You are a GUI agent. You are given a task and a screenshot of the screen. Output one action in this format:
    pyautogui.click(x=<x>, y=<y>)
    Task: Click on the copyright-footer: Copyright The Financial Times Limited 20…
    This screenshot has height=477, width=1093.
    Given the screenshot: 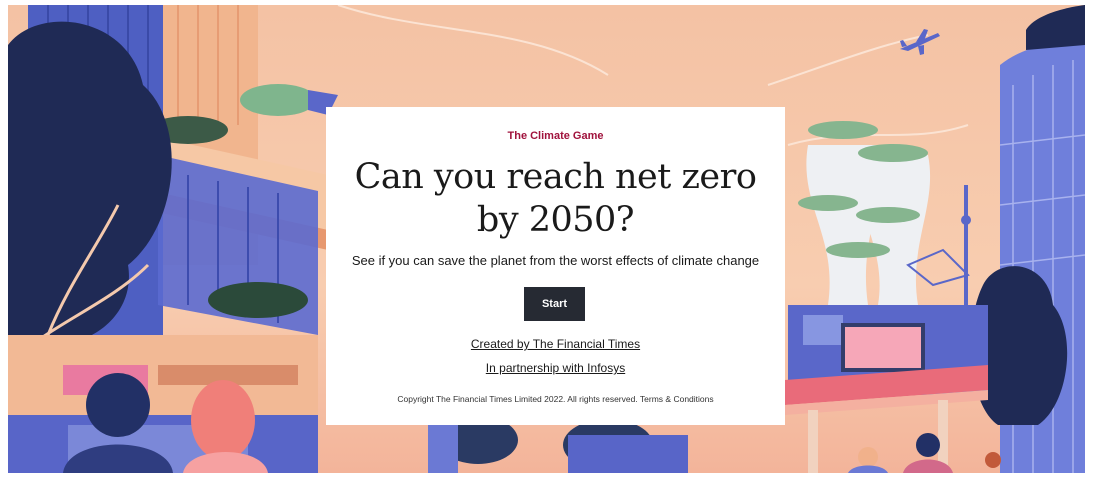 What is the action you would take?
    pyautogui.click(x=555, y=399)
    